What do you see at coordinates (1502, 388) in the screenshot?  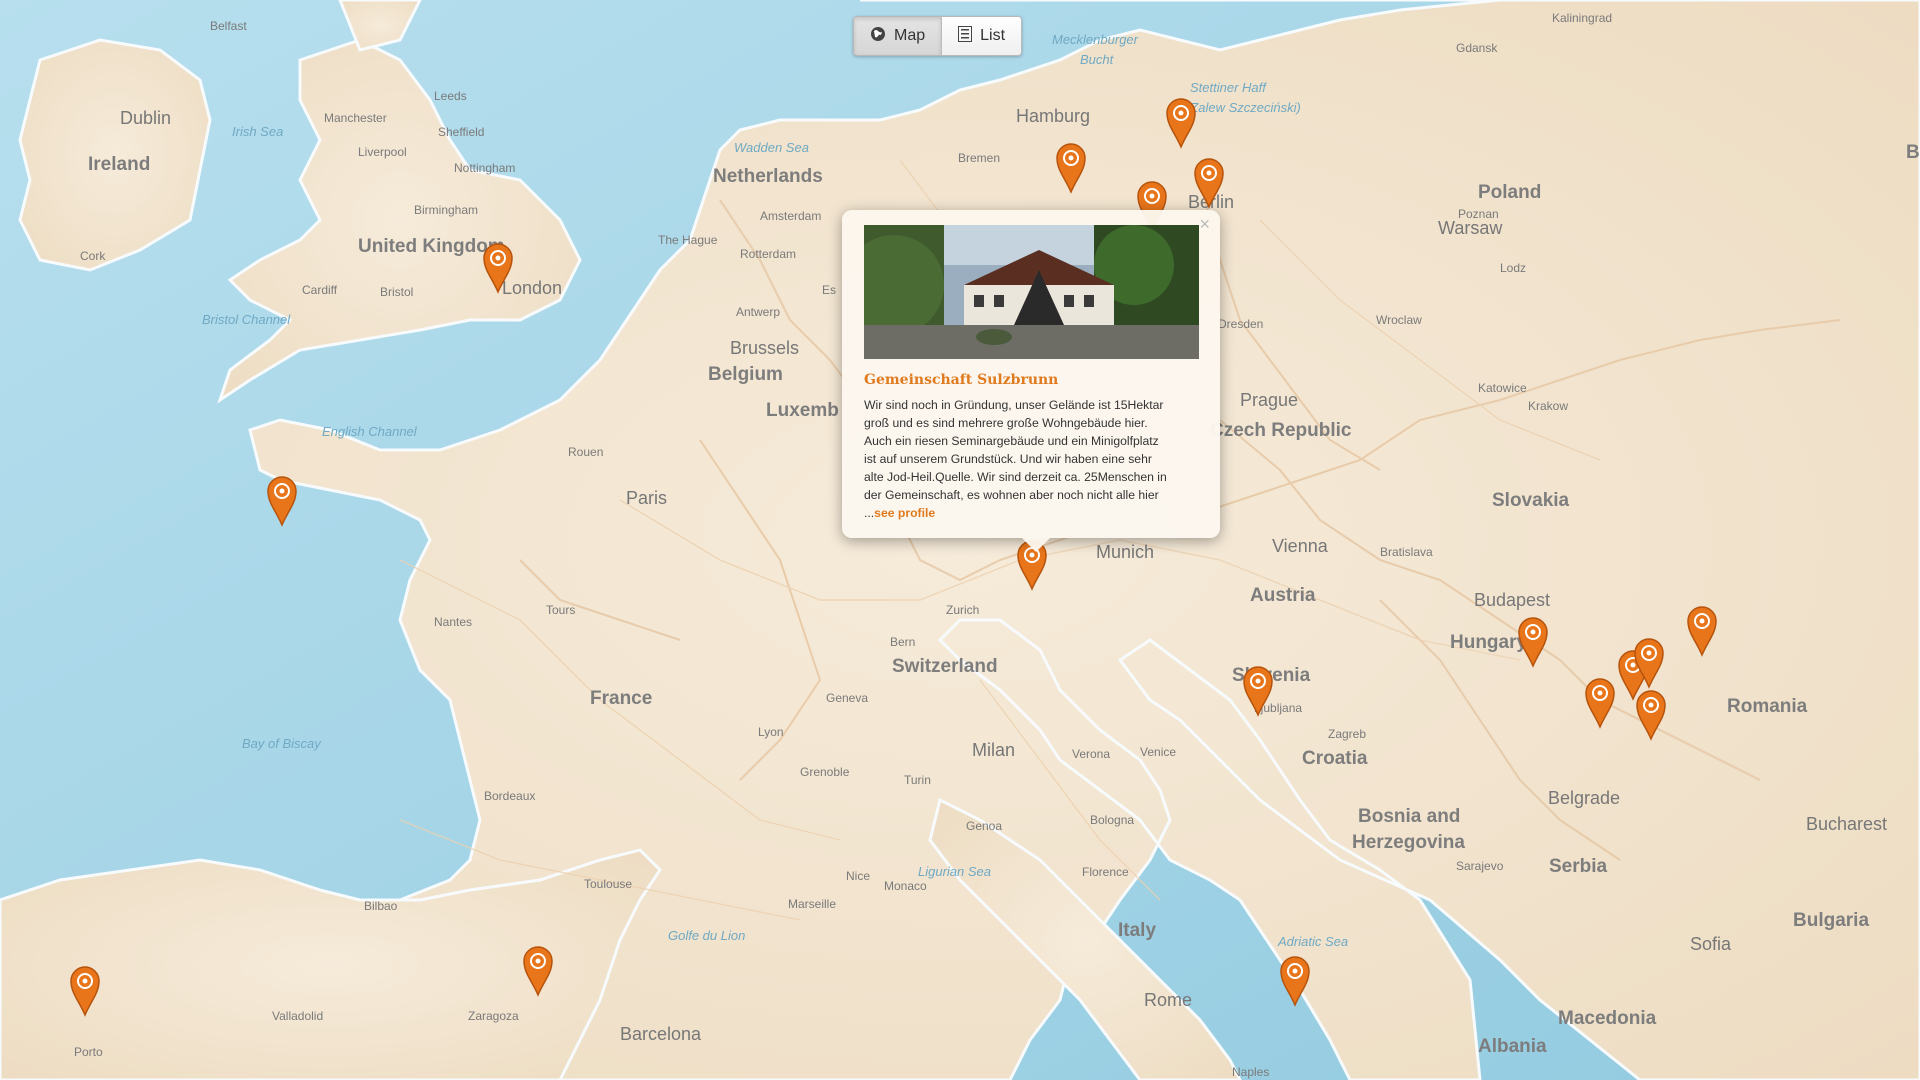 I see `svg-text: Katowice` at bounding box center [1502, 388].